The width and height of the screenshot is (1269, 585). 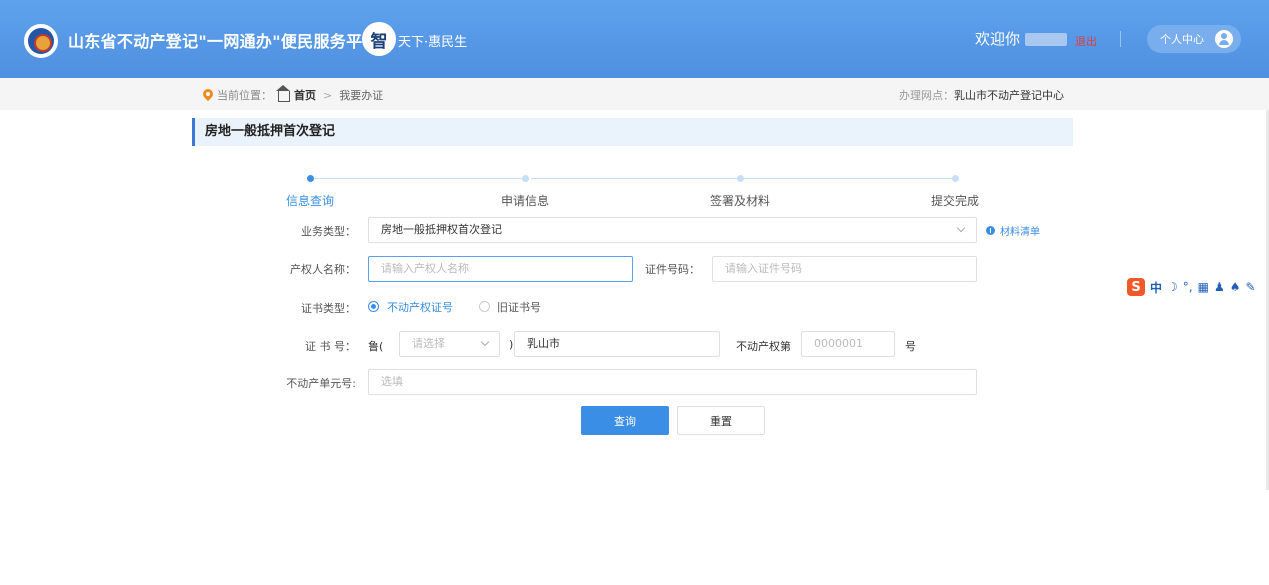 What do you see at coordinates (1120, 39) in the screenshot?
I see `header-divider` at bounding box center [1120, 39].